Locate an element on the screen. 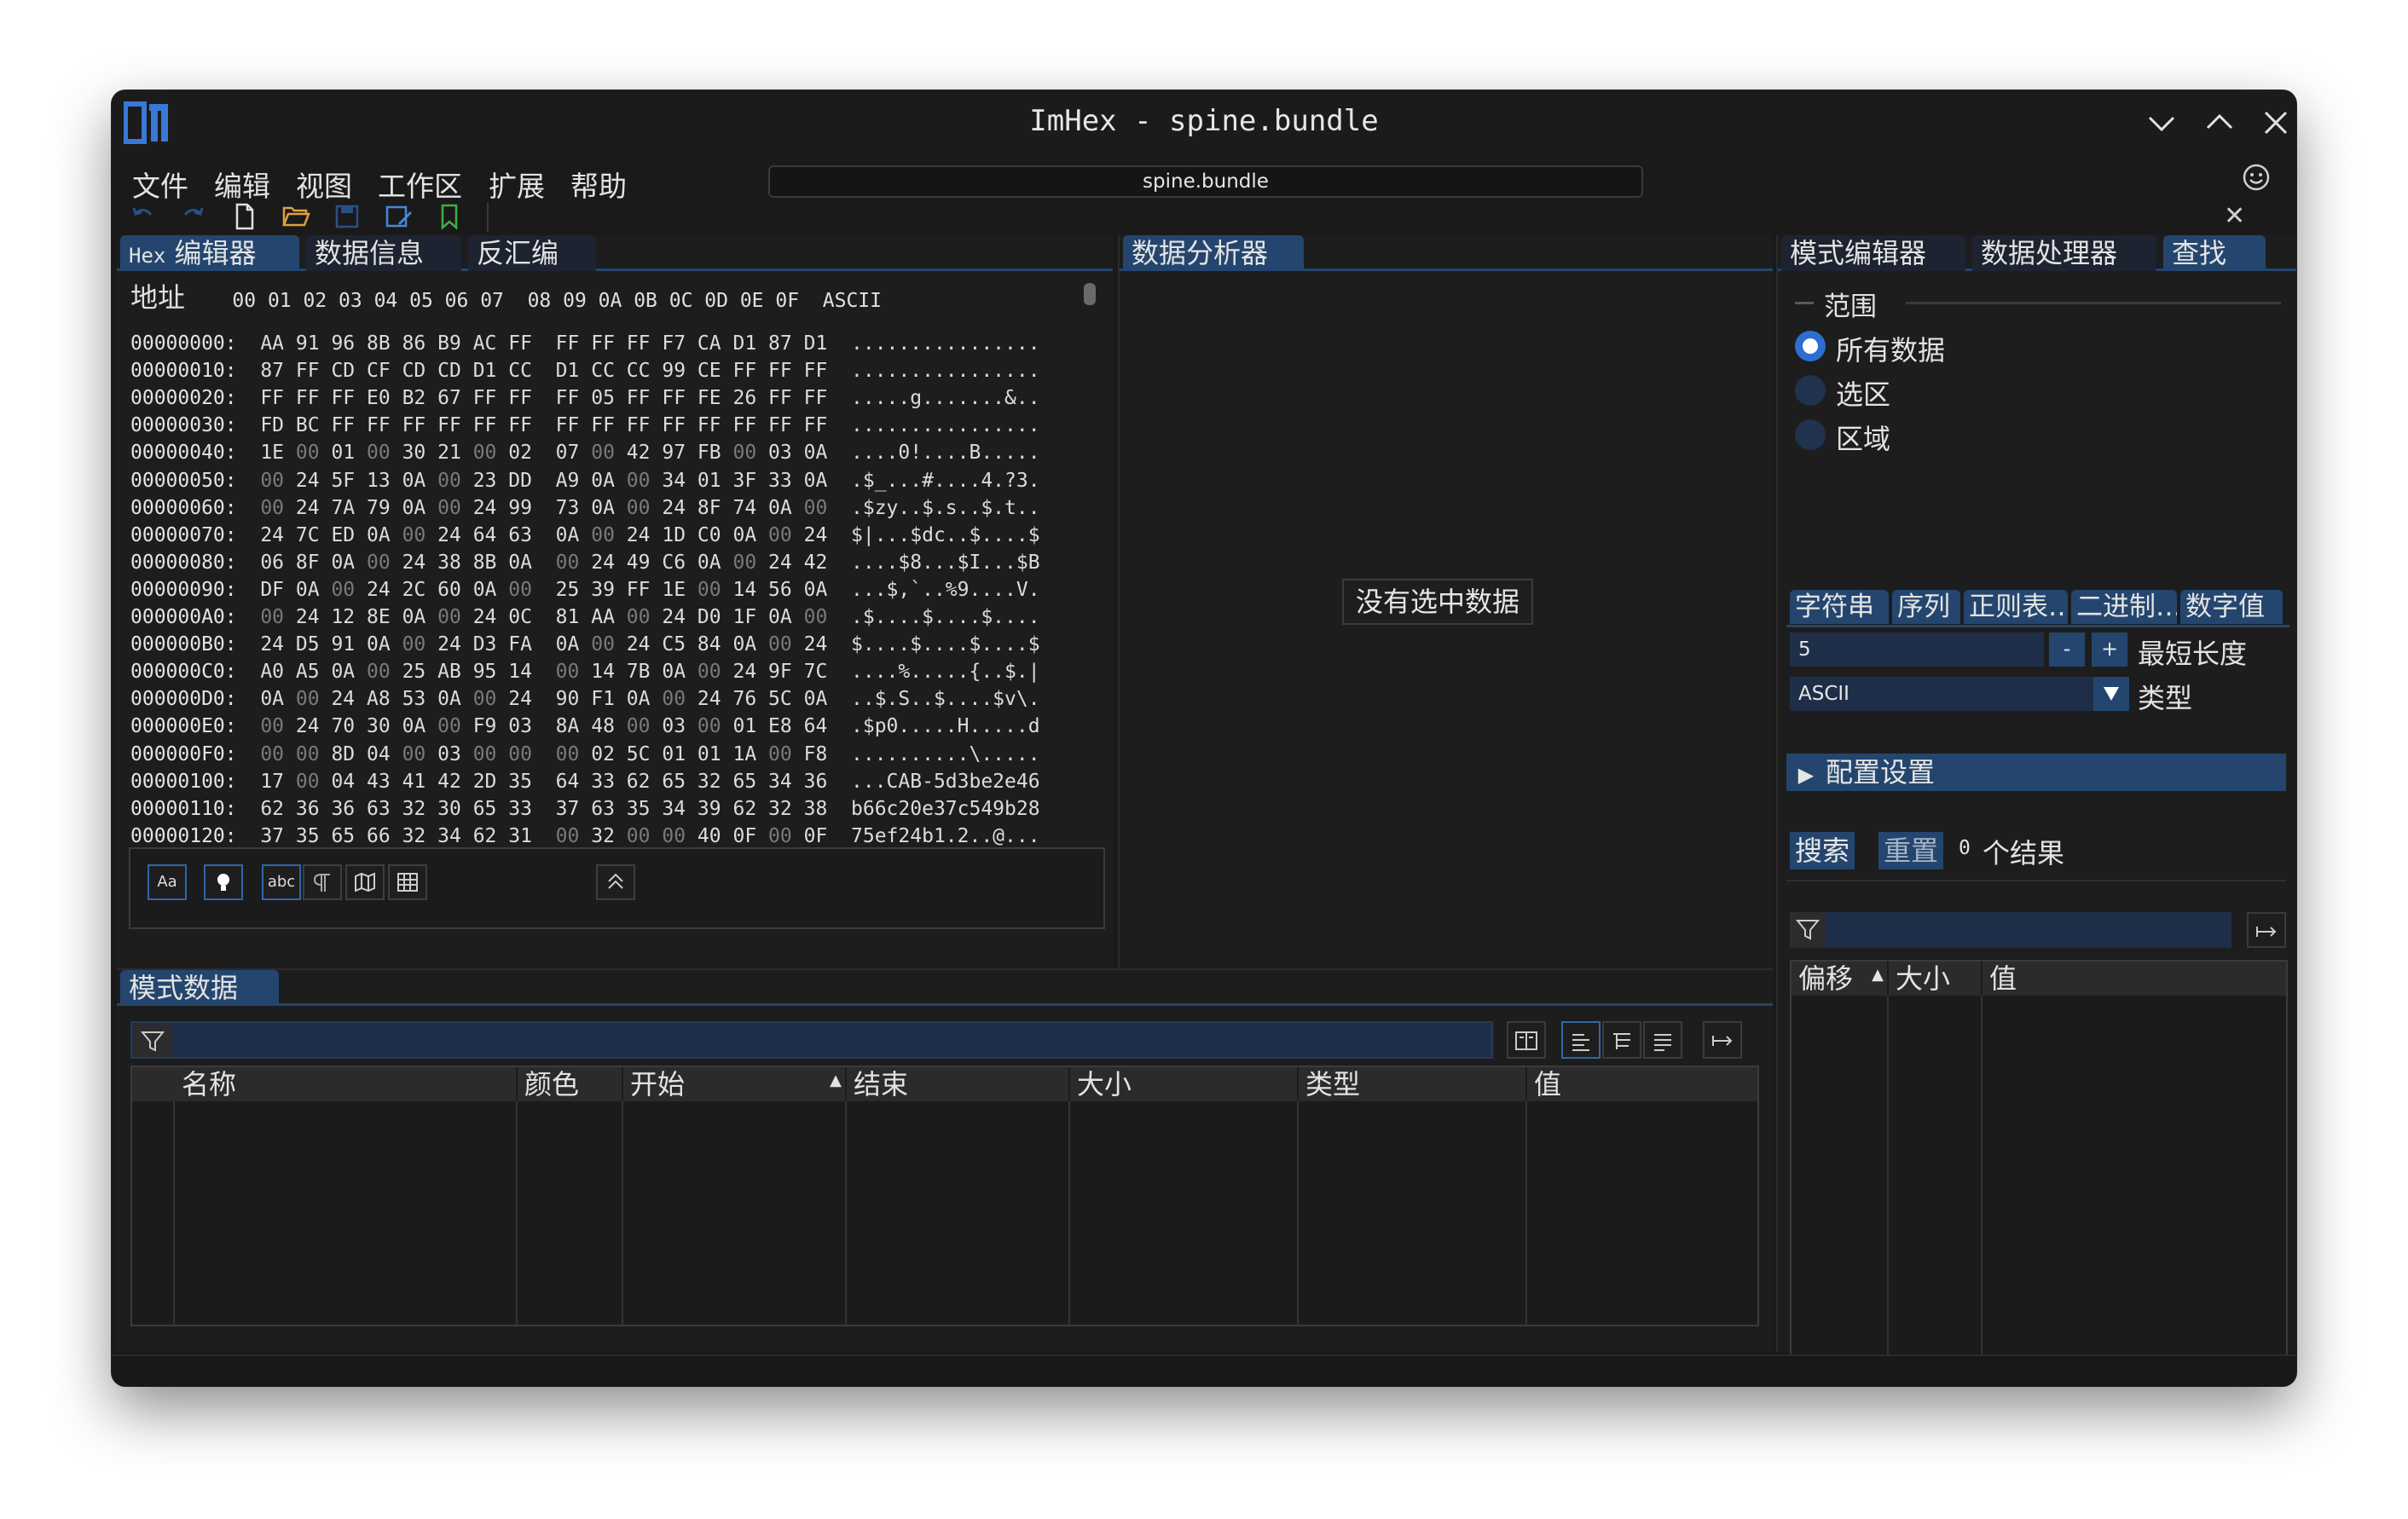 The image size is (2408, 1519). config-settings-header: ▶ 配置设置 is located at coordinates (2036, 772).